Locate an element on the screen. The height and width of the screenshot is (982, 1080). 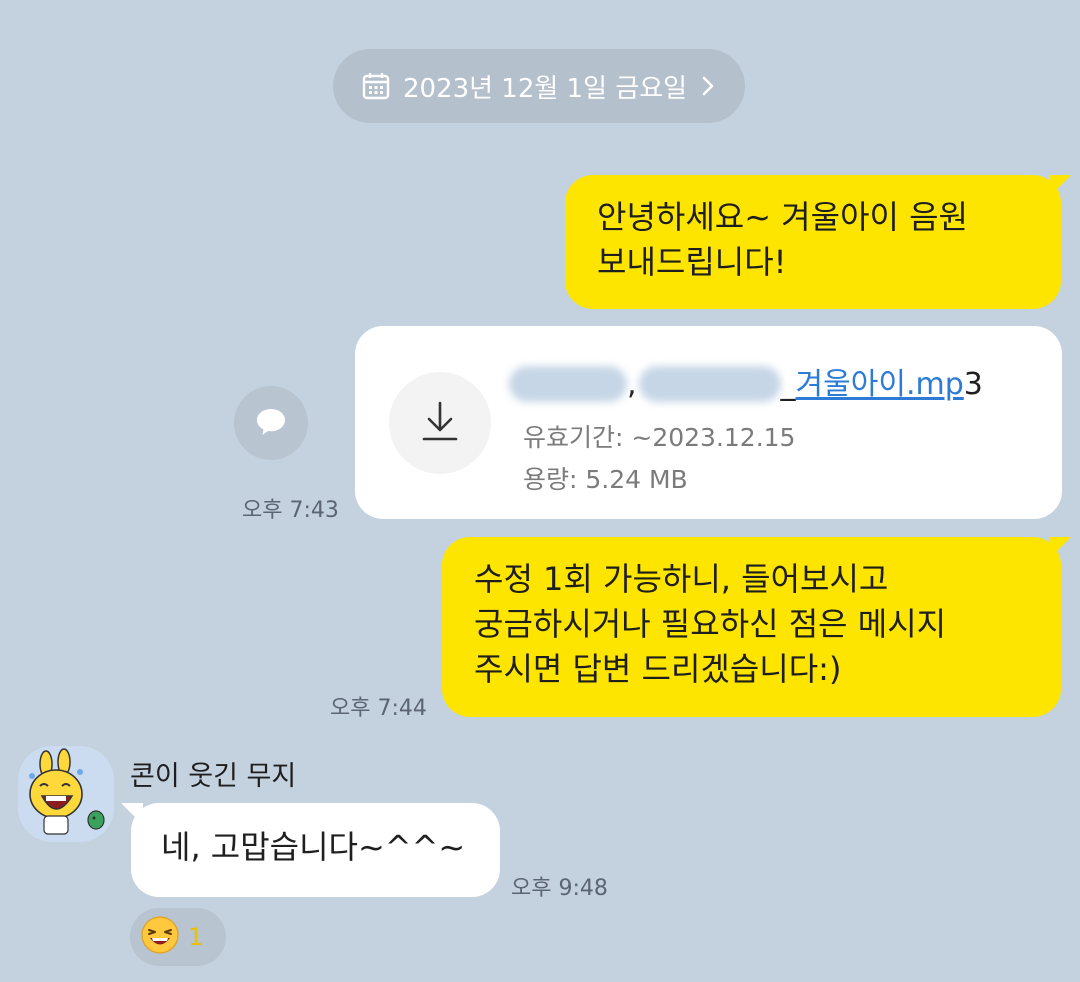
message-text: 네, 고맙습니다~^^~ is located at coordinates (313, 847).